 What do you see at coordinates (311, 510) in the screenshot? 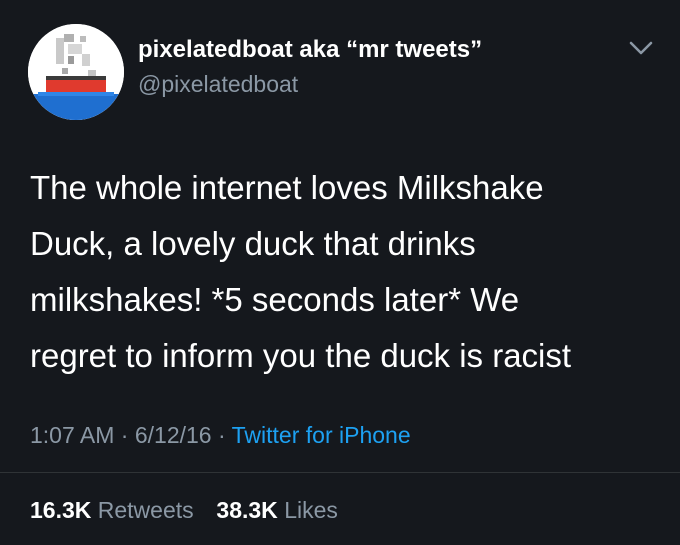
I see `likes-label: Likes` at bounding box center [311, 510].